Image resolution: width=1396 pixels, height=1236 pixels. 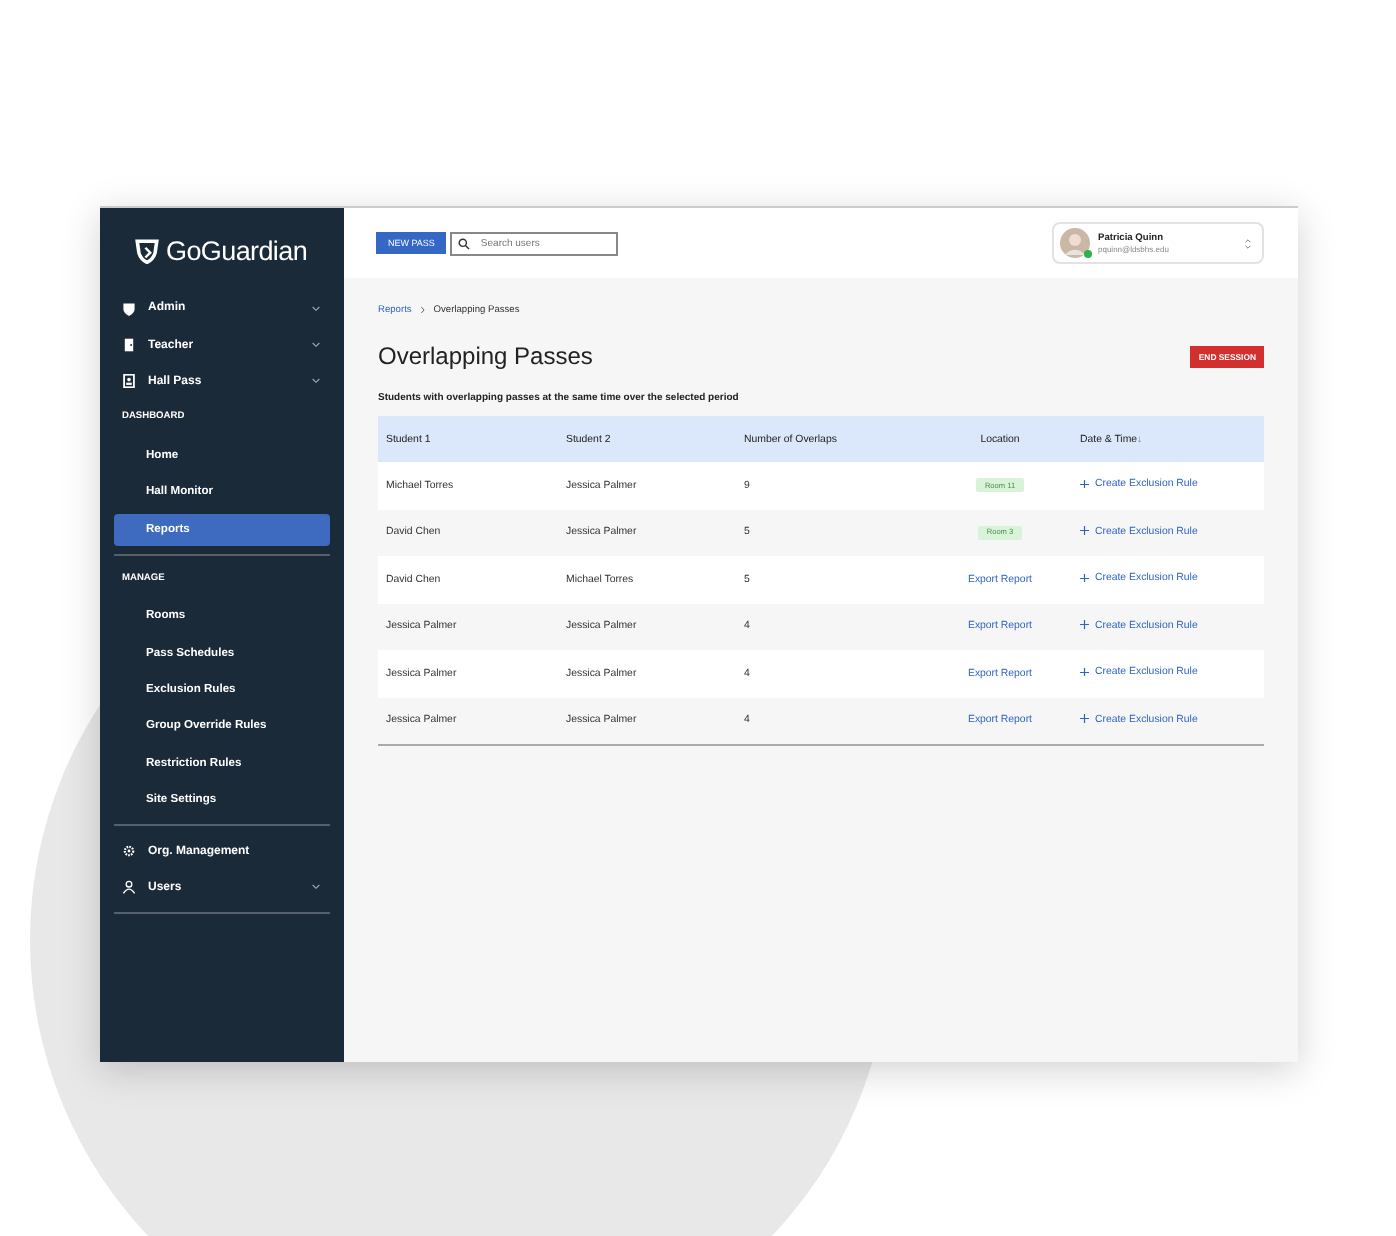 I want to click on chevron-right-icon, so click(x=422, y=310).